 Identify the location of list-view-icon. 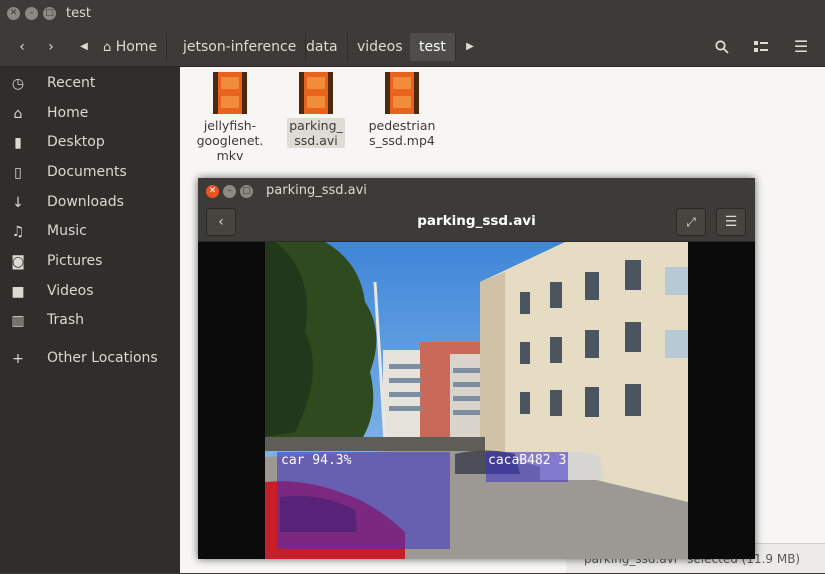
(761, 46).